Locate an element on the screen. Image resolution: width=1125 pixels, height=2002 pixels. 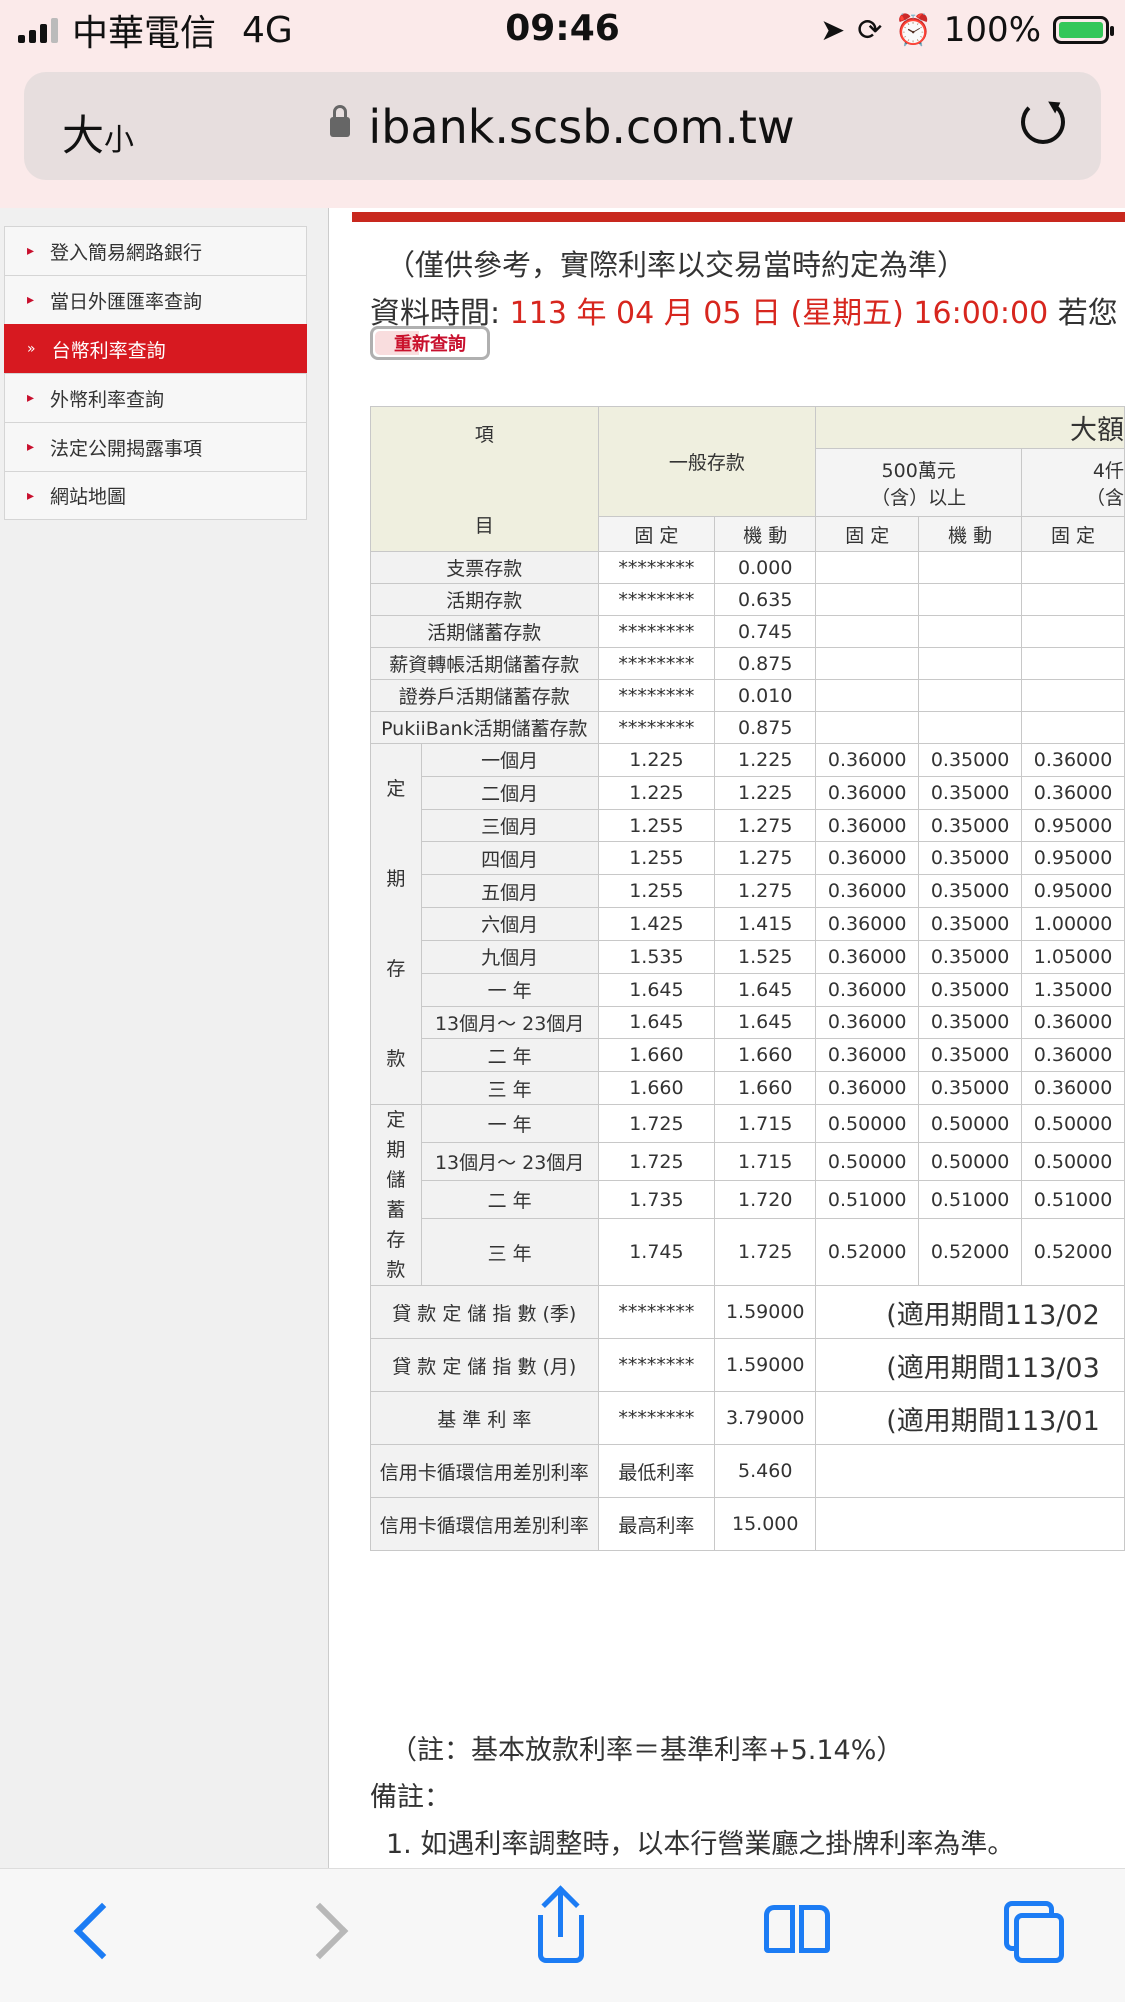
term-label: 13個月～ 23個月 is located at coordinates (509, 1022).